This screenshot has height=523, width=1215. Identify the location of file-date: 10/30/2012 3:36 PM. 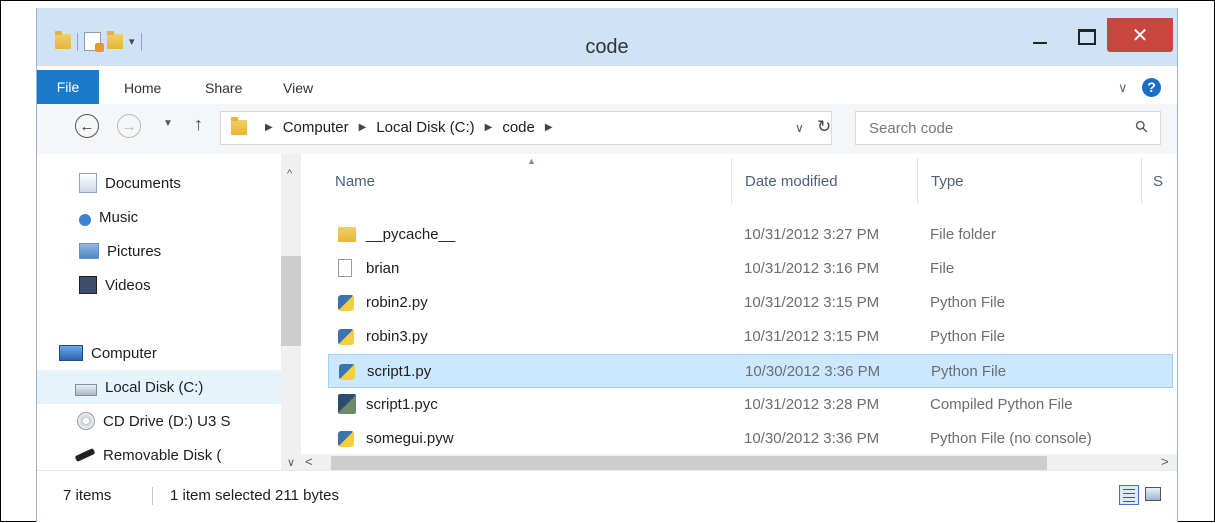
(812, 438).